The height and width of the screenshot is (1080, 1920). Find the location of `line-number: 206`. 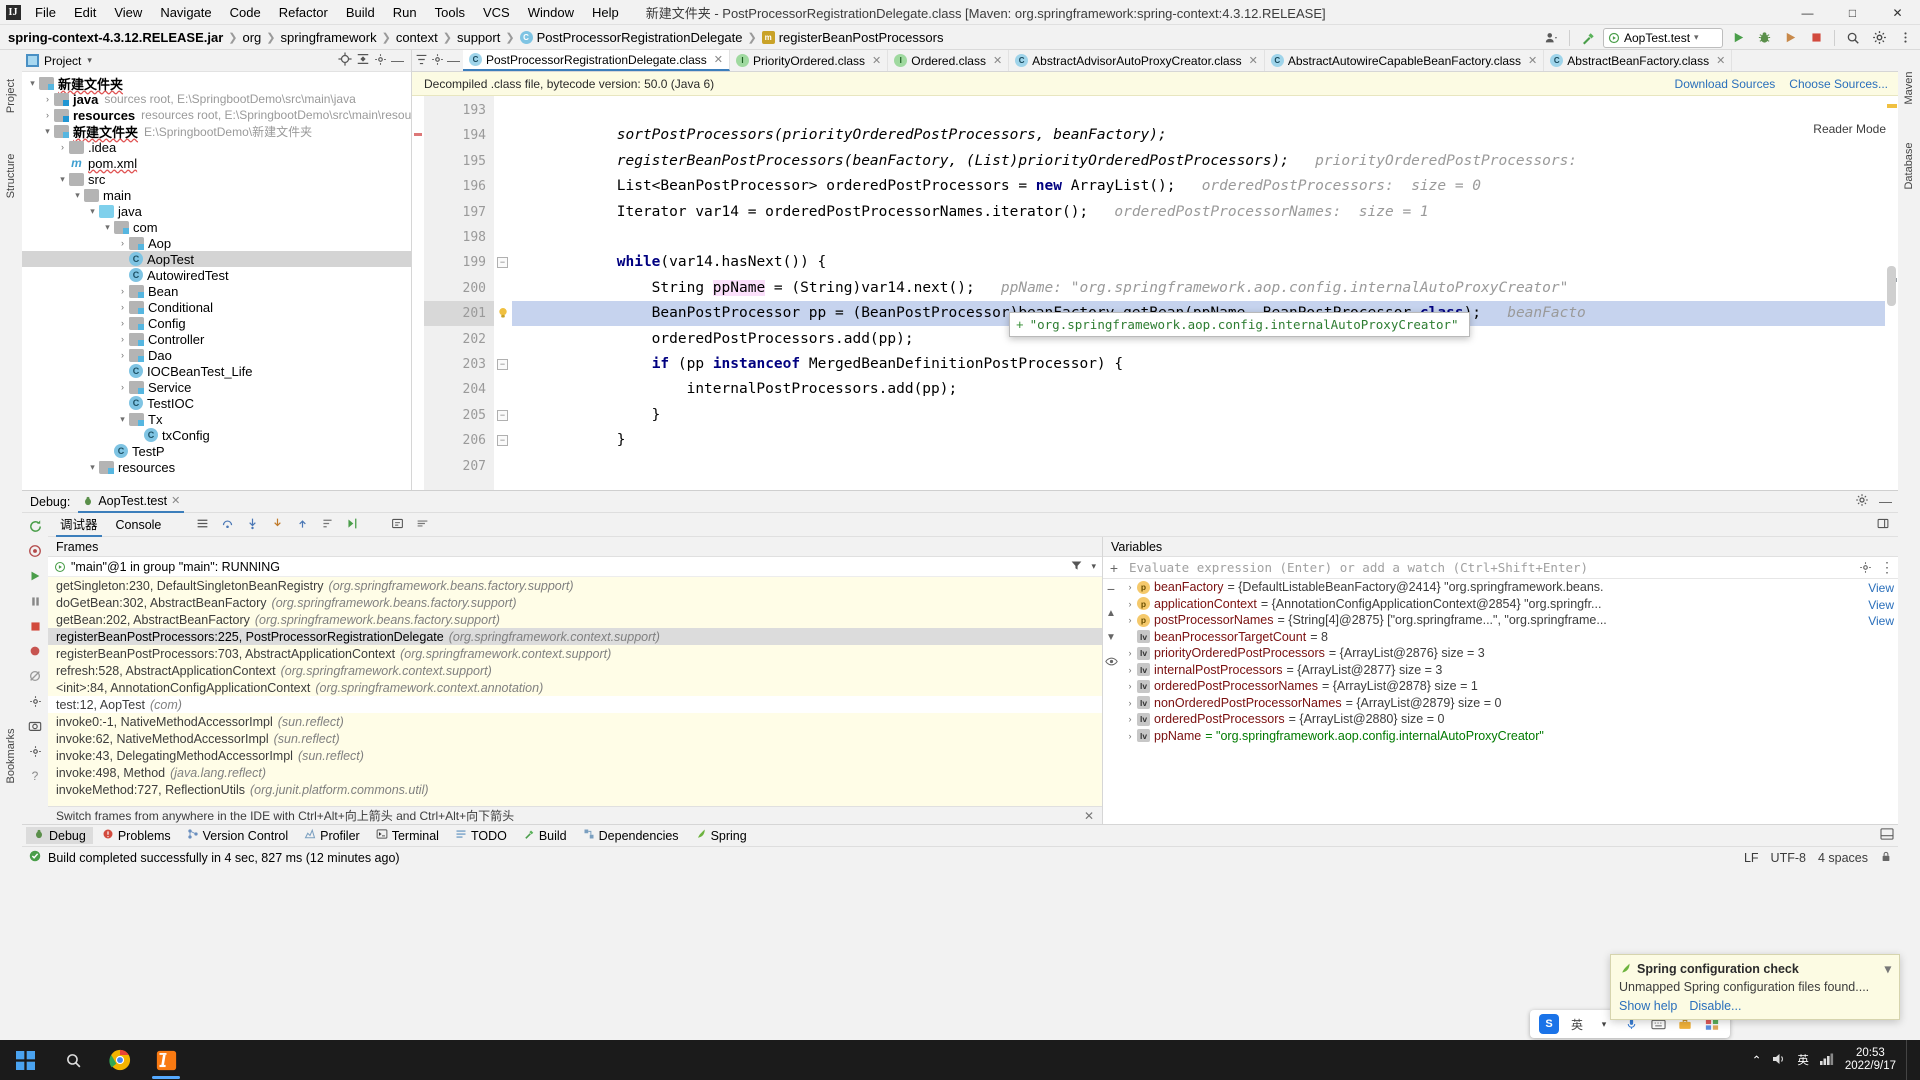

line-number: 206 is located at coordinates (474, 440).